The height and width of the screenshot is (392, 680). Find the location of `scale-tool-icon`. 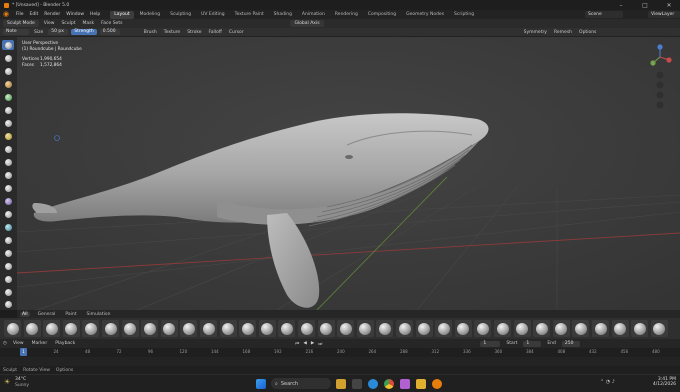

scale-tool-icon is located at coordinates (8, 279).